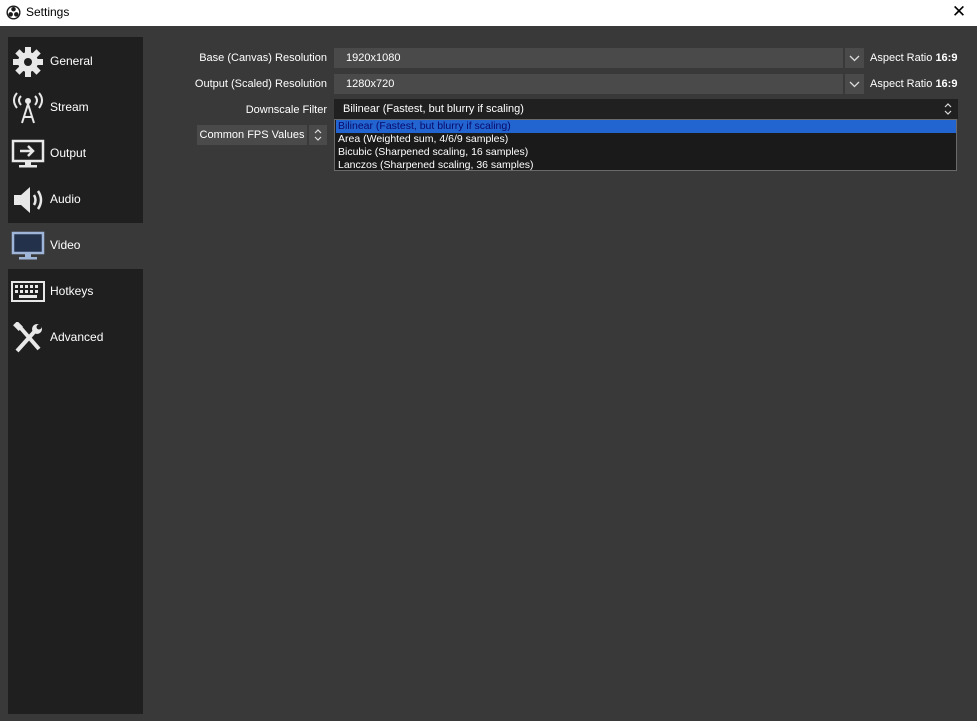 The image size is (977, 721). Describe the element at coordinates (373, 58) in the screenshot. I see `base-resolution-value: 1920x1080` at that location.